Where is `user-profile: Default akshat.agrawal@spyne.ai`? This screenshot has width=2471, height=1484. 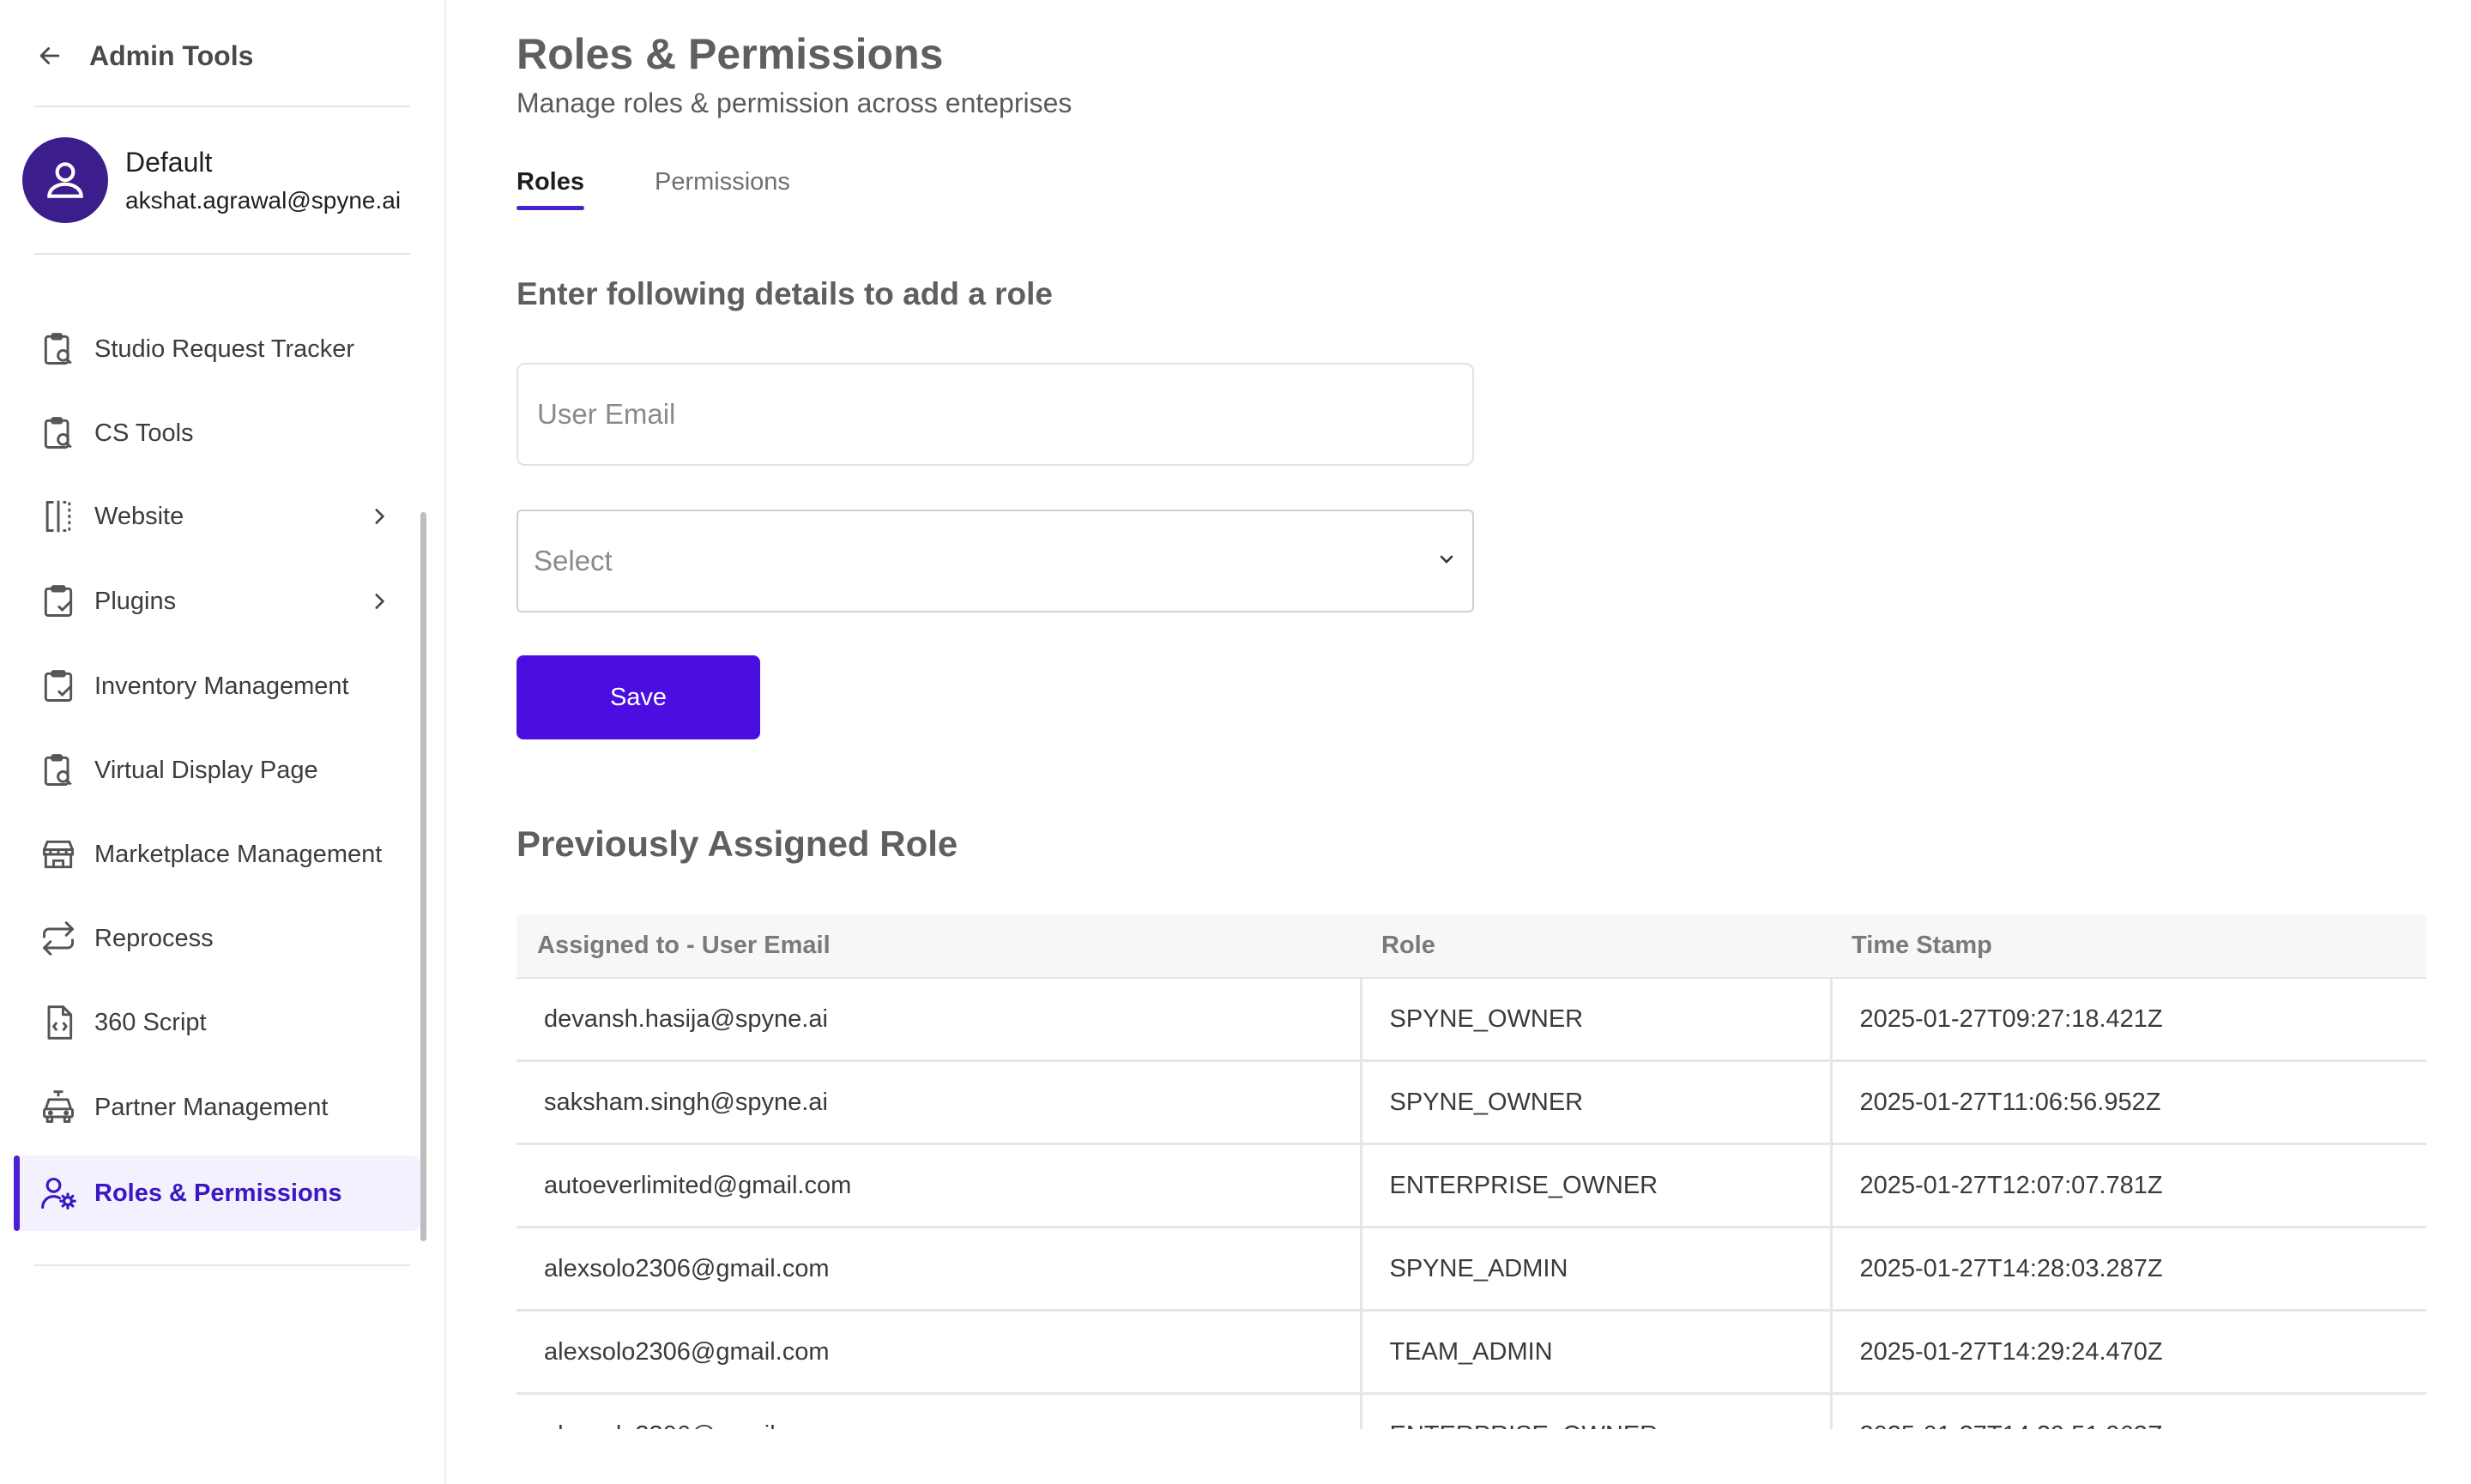 user-profile: Default akshat.agrawal@spyne.ai is located at coordinates (219, 180).